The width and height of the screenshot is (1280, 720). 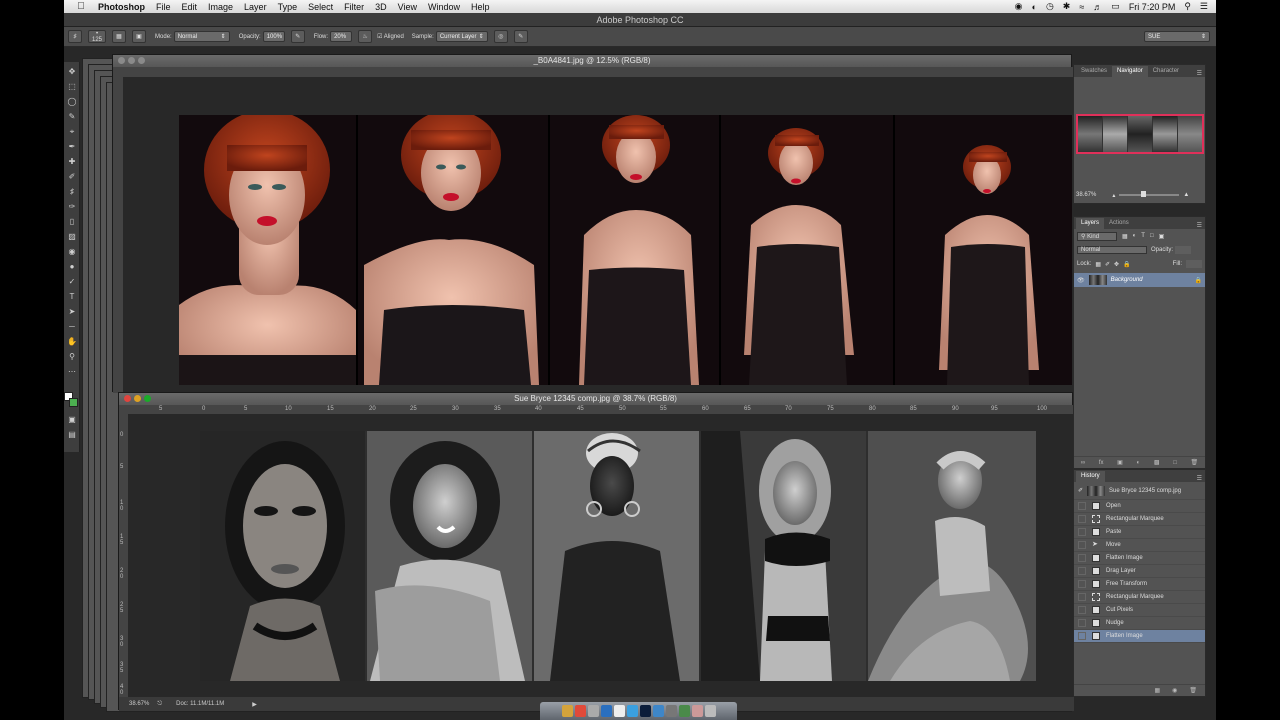 What do you see at coordinates (461, 36) in the screenshot?
I see `sample-select: Current Layer ⇕` at bounding box center [461, 36].